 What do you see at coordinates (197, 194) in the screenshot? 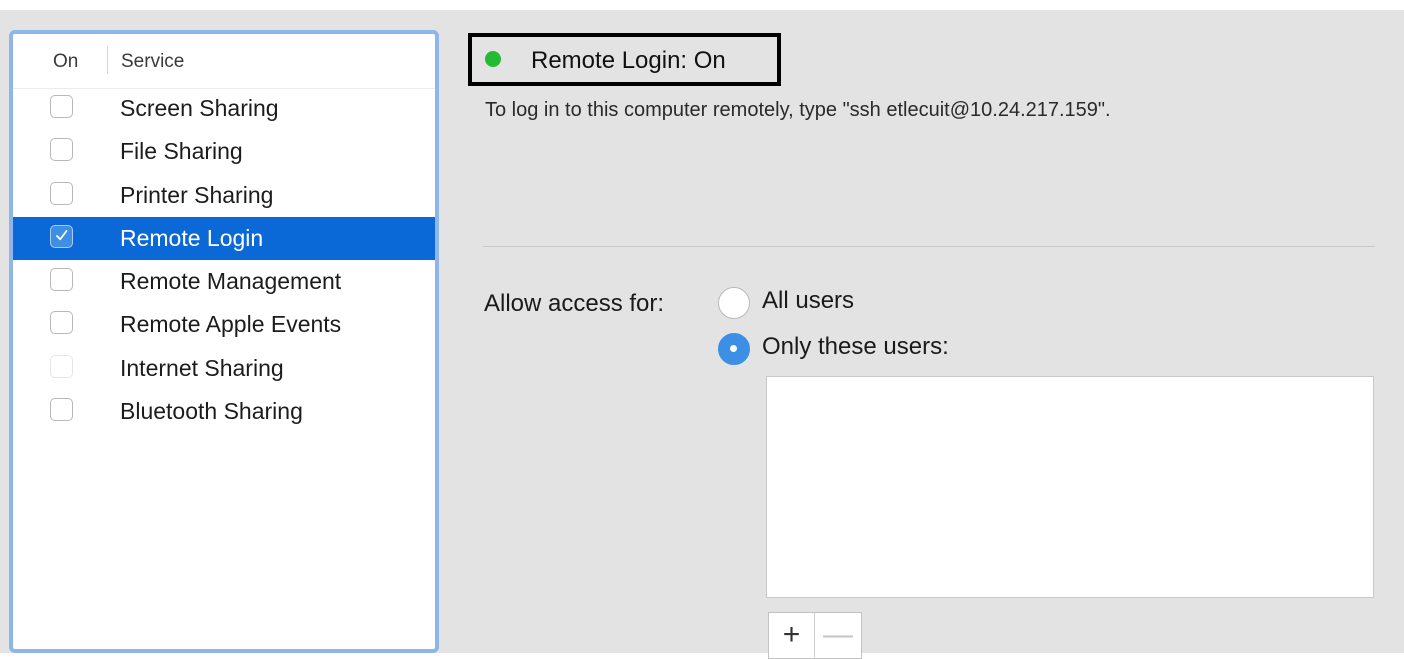
I see `service-label: Printer Sharing` at bounding box center [197, 194].